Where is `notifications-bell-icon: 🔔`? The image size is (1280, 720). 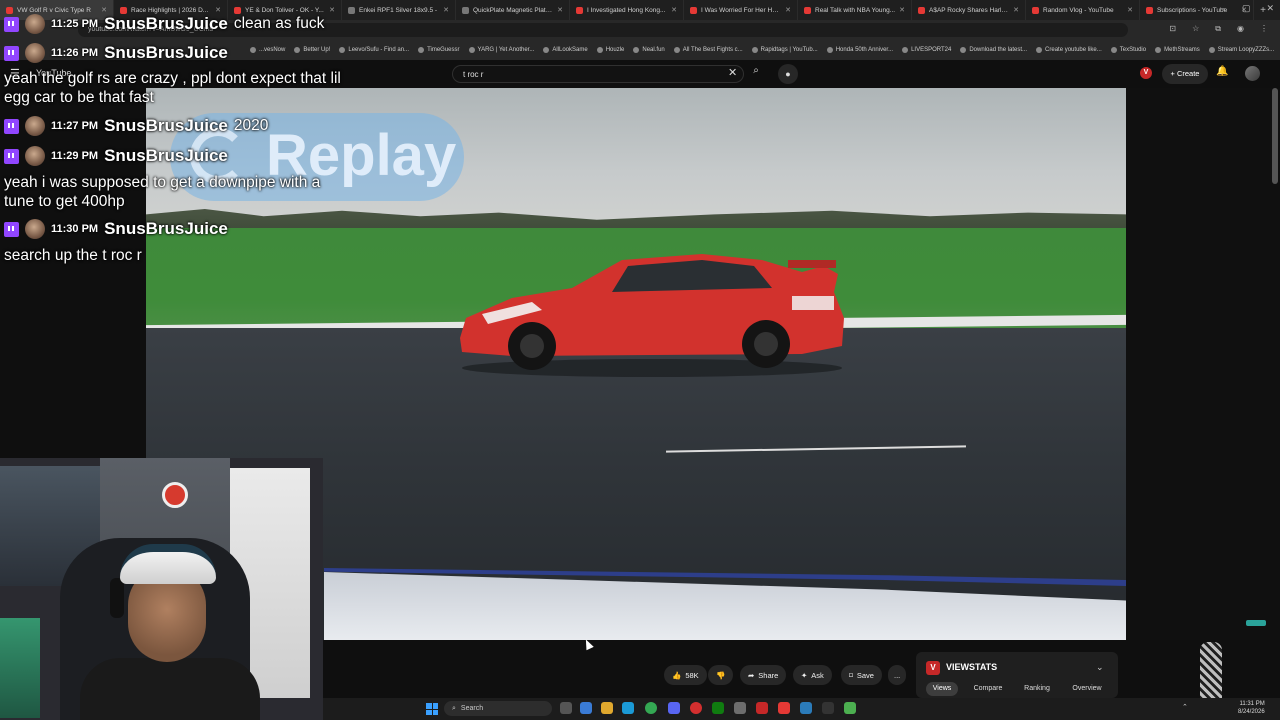 notifications-bell-icon: 🔔 is located at coordinates (1222, 71).